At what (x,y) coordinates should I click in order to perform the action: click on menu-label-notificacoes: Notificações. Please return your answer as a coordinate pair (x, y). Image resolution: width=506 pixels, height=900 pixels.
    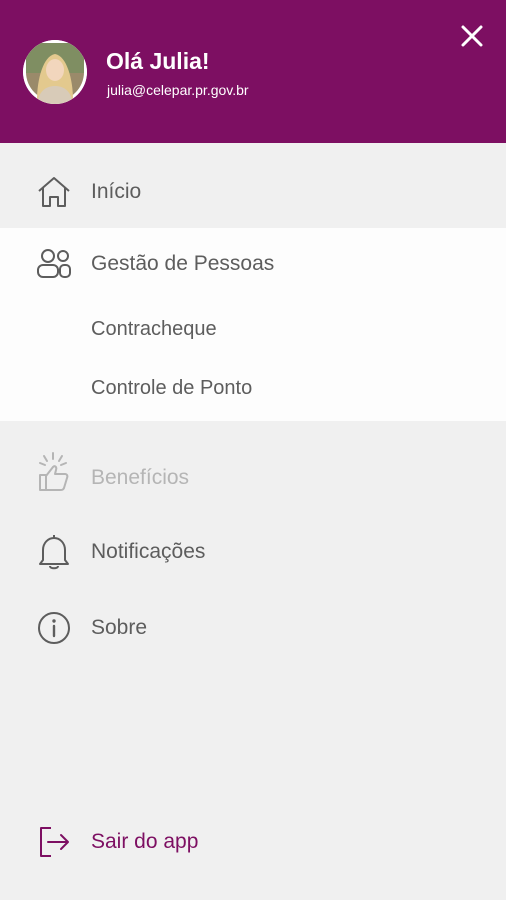
    Looking at the image, I should click on (148, 551).